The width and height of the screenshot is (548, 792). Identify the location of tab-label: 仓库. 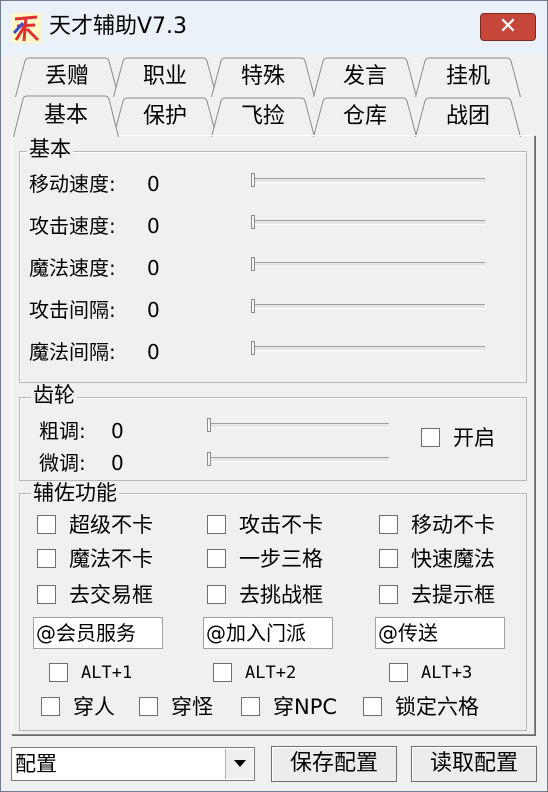
(364, 116).